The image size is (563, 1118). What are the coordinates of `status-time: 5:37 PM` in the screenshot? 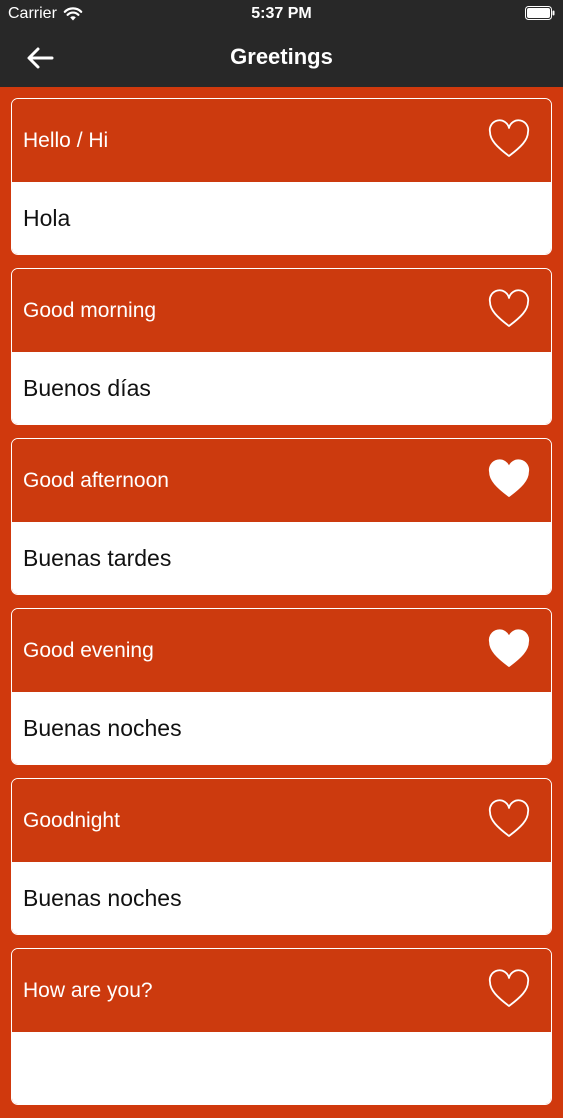 It's located at (281, 13).